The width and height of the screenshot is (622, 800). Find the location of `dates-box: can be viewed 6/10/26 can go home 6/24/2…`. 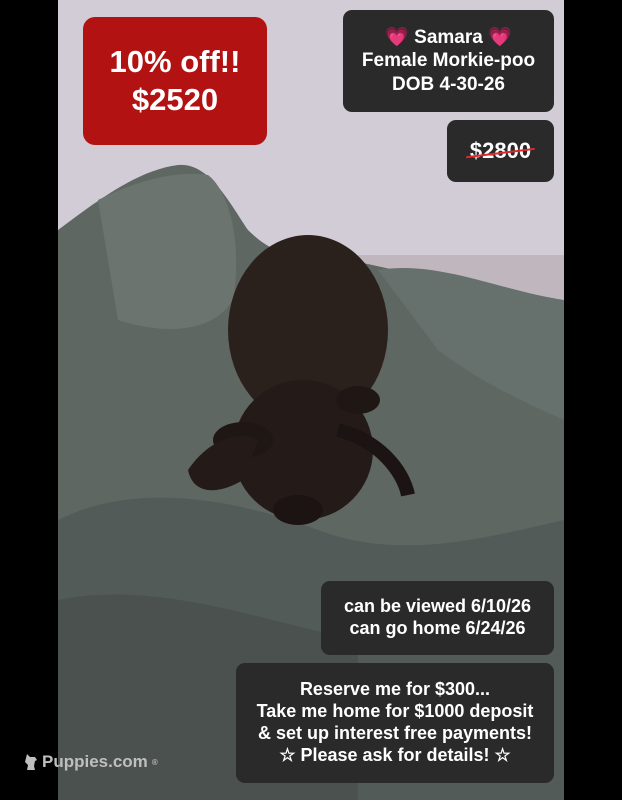

dates-box: can be viewed 6/10/26 can go home 6/24/2… is located at coordinates (437, 618).